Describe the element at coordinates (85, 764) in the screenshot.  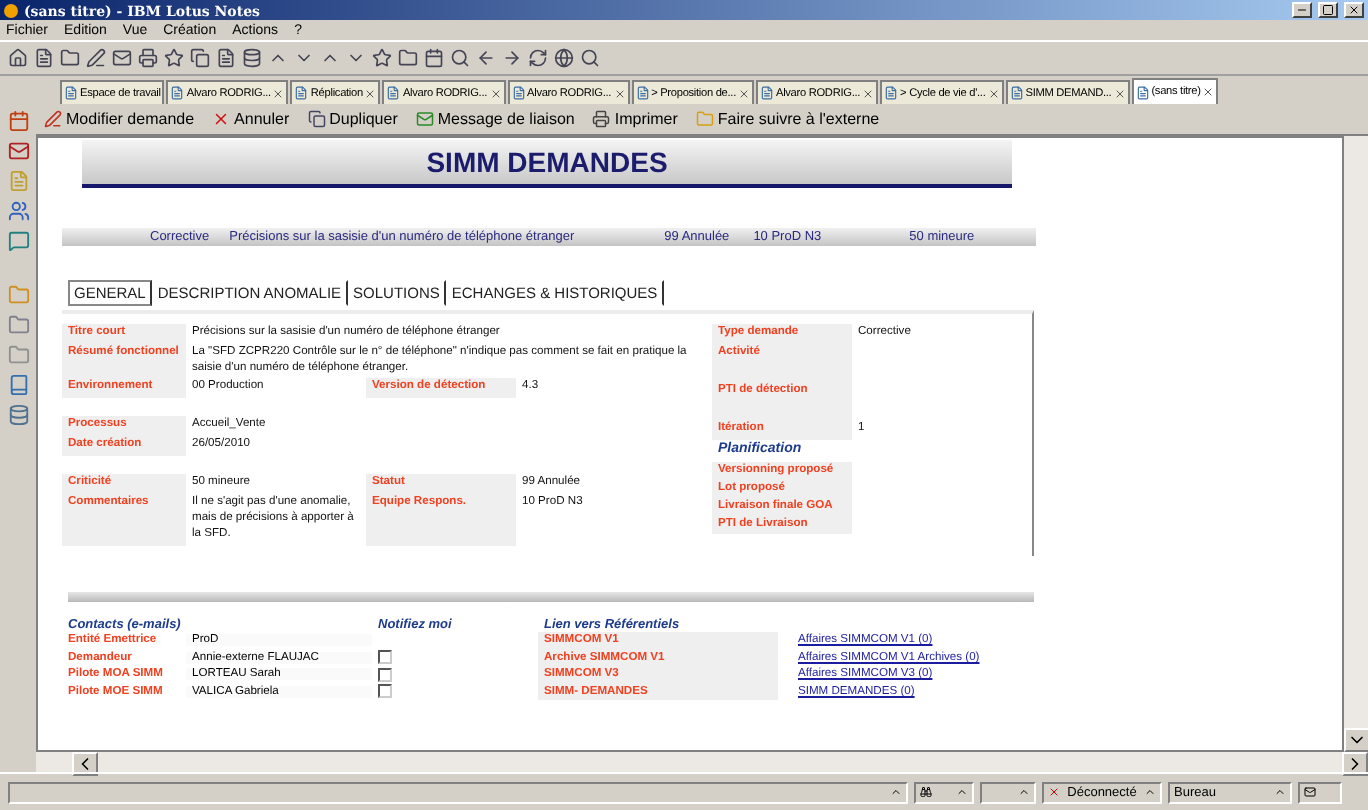
I see `scroll-left-button` at that location.